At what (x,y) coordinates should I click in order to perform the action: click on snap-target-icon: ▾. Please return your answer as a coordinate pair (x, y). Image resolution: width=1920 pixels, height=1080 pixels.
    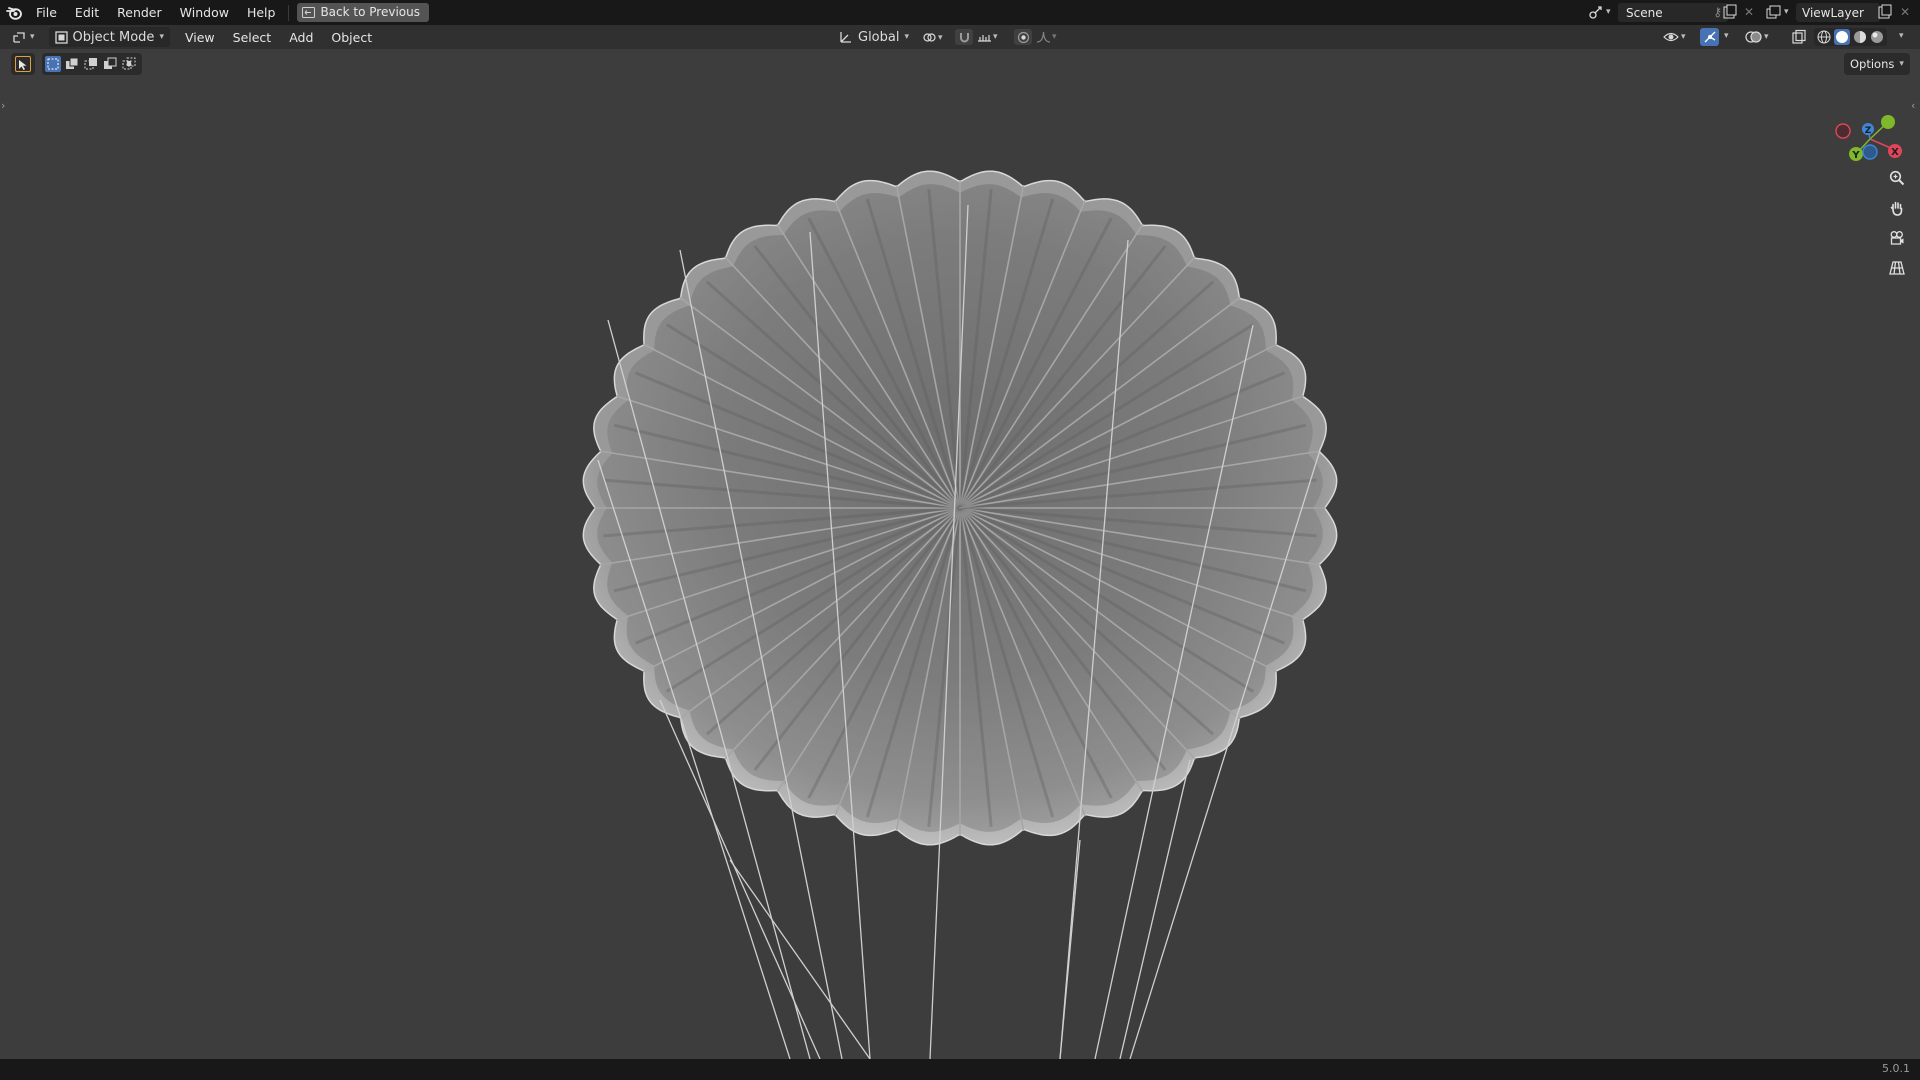
    Looking at the image, I should click on (987, 37).